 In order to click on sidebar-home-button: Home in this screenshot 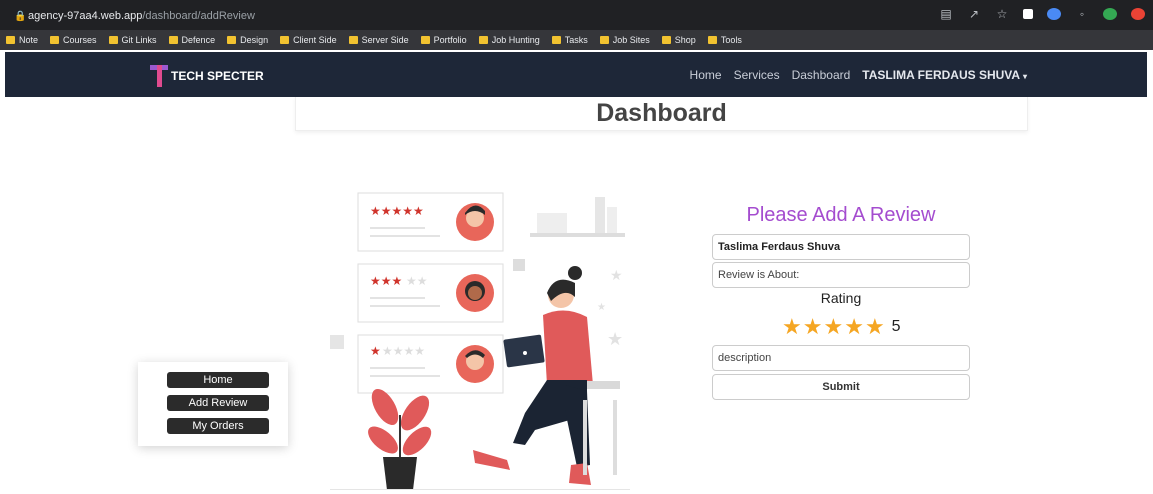, I will do `click(218, 380)`.